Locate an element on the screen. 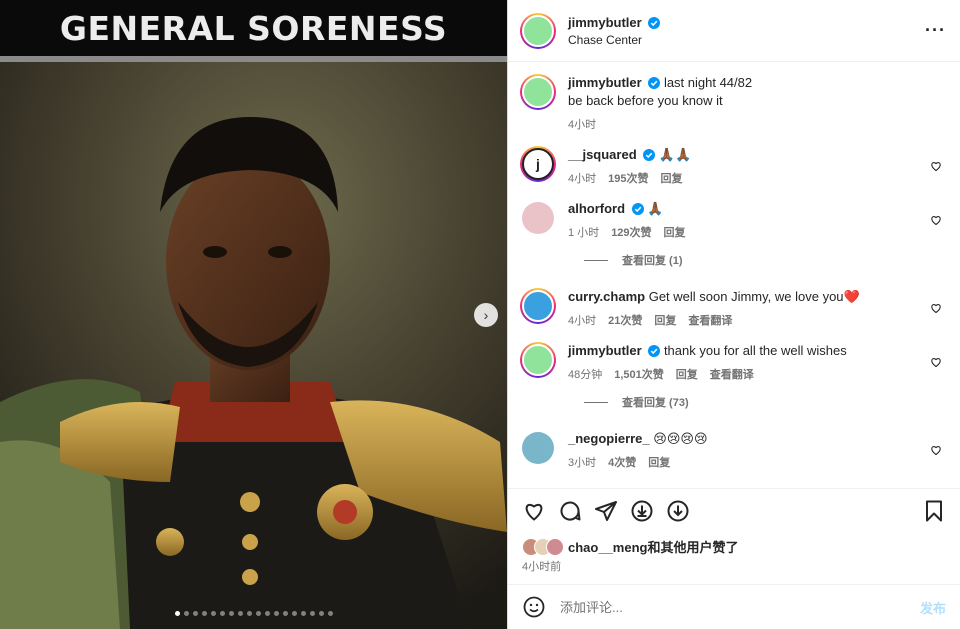 Image resolution: width=960 pixels, height=629 pixels. emoji-icon is located at coordinates (534, 607).